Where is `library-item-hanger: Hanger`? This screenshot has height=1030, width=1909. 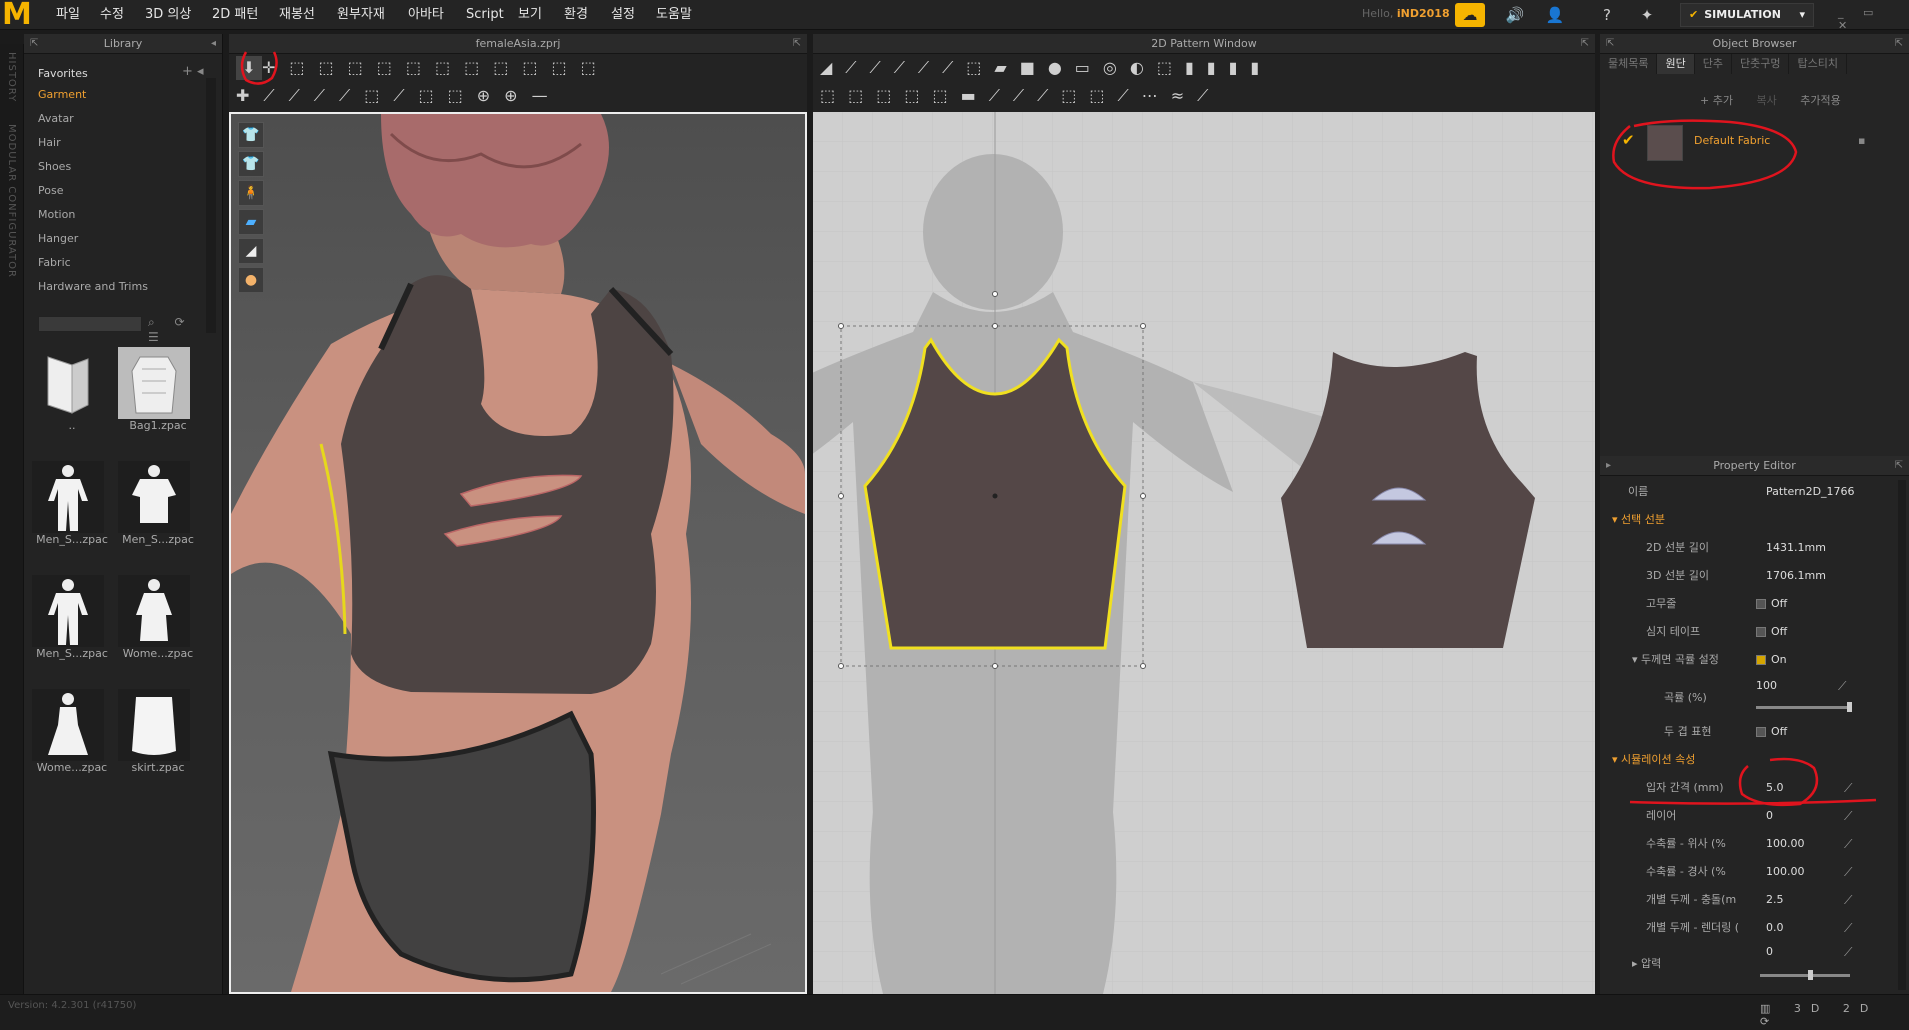
library-item-hanger: Hanger is located at coordinates (58, 238).